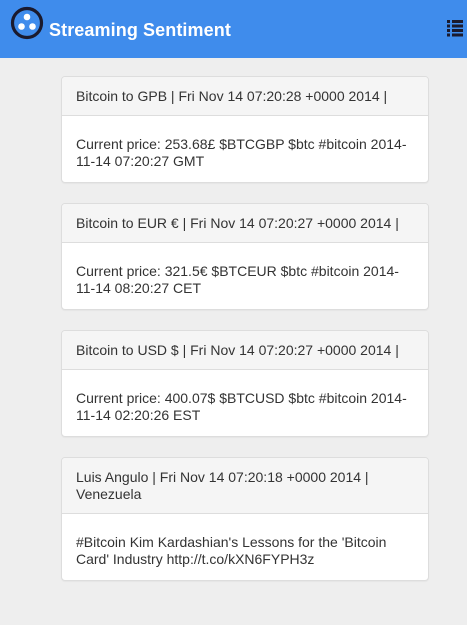 The height and width of the screenshot is (625, 467). Describe the element at coordinates (140, 30) in the screenshot. I see `app-title: Streaming Sentiment` at that location.